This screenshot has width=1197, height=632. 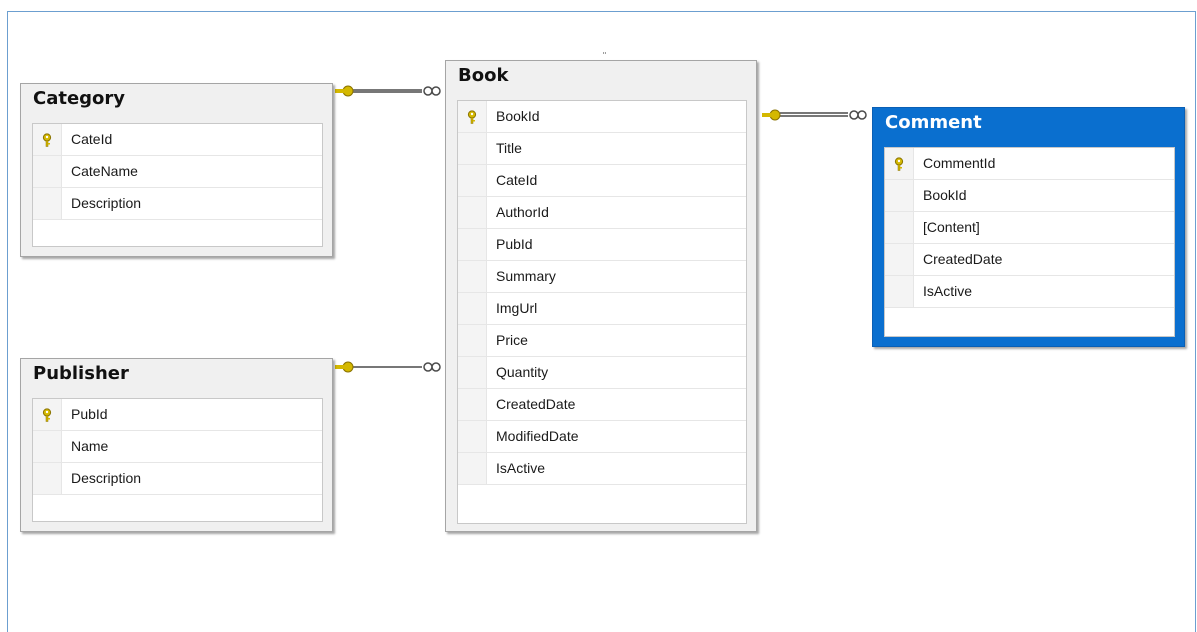 What do you see at coordinates (602, 437) in the screenshot?
I see `column-row: ModifiedDate` at bounding box center [602, 437].